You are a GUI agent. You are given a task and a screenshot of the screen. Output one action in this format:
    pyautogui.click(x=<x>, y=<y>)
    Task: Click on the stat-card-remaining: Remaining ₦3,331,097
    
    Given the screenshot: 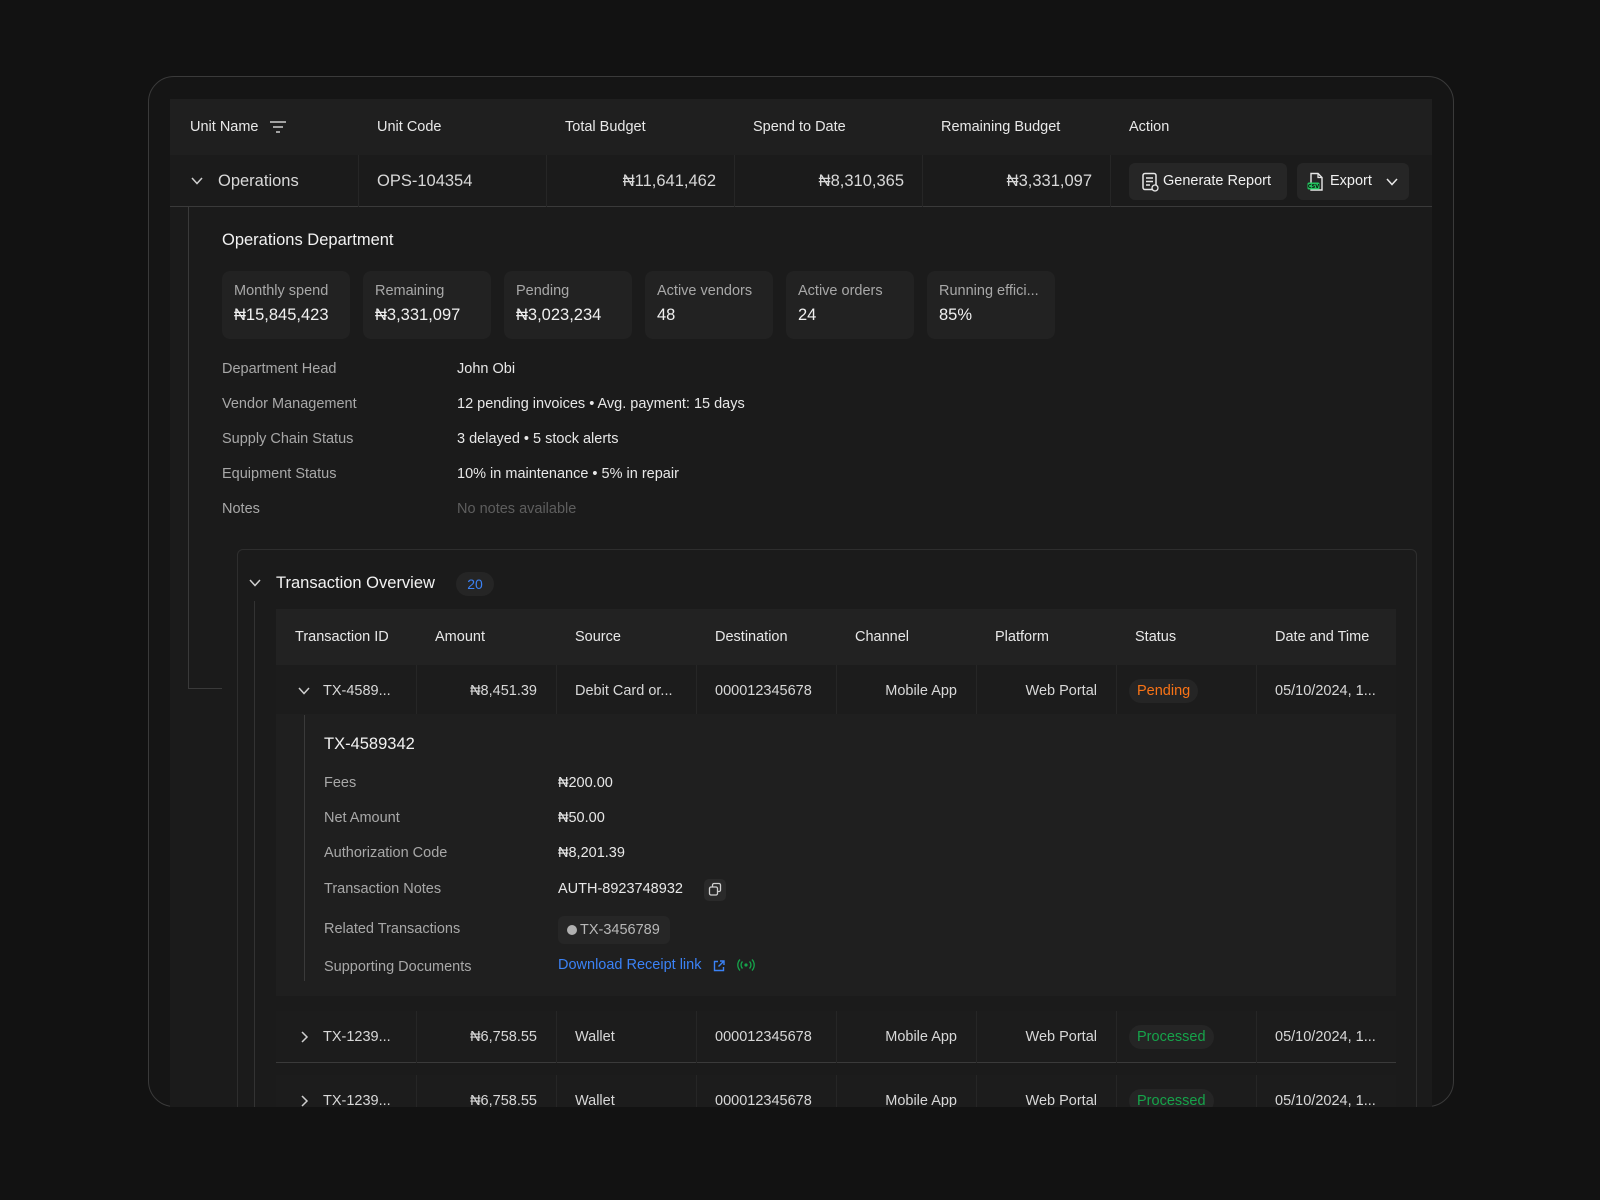 What is the action you would take?
    pyautogui.click(x=427, y=305)
    